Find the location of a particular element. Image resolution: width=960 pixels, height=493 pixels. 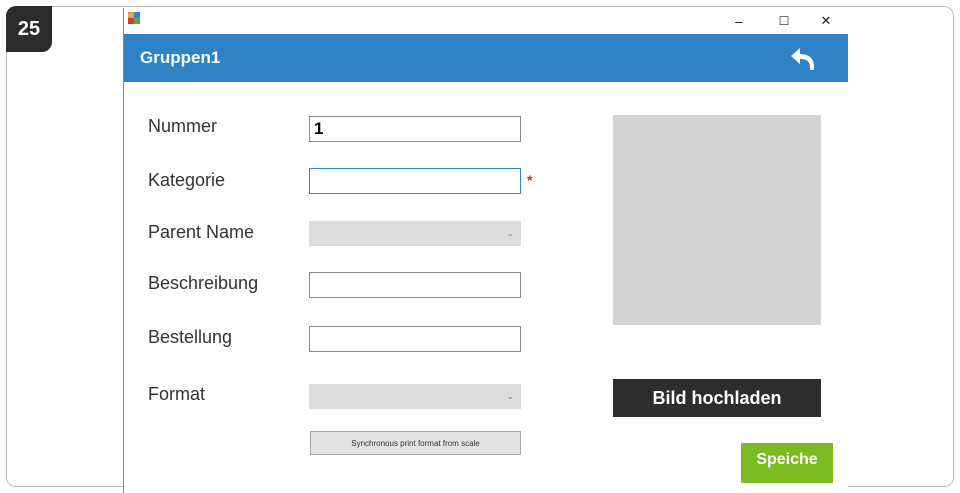

nummer-label: Nummer is located at coordinates (183, 126).